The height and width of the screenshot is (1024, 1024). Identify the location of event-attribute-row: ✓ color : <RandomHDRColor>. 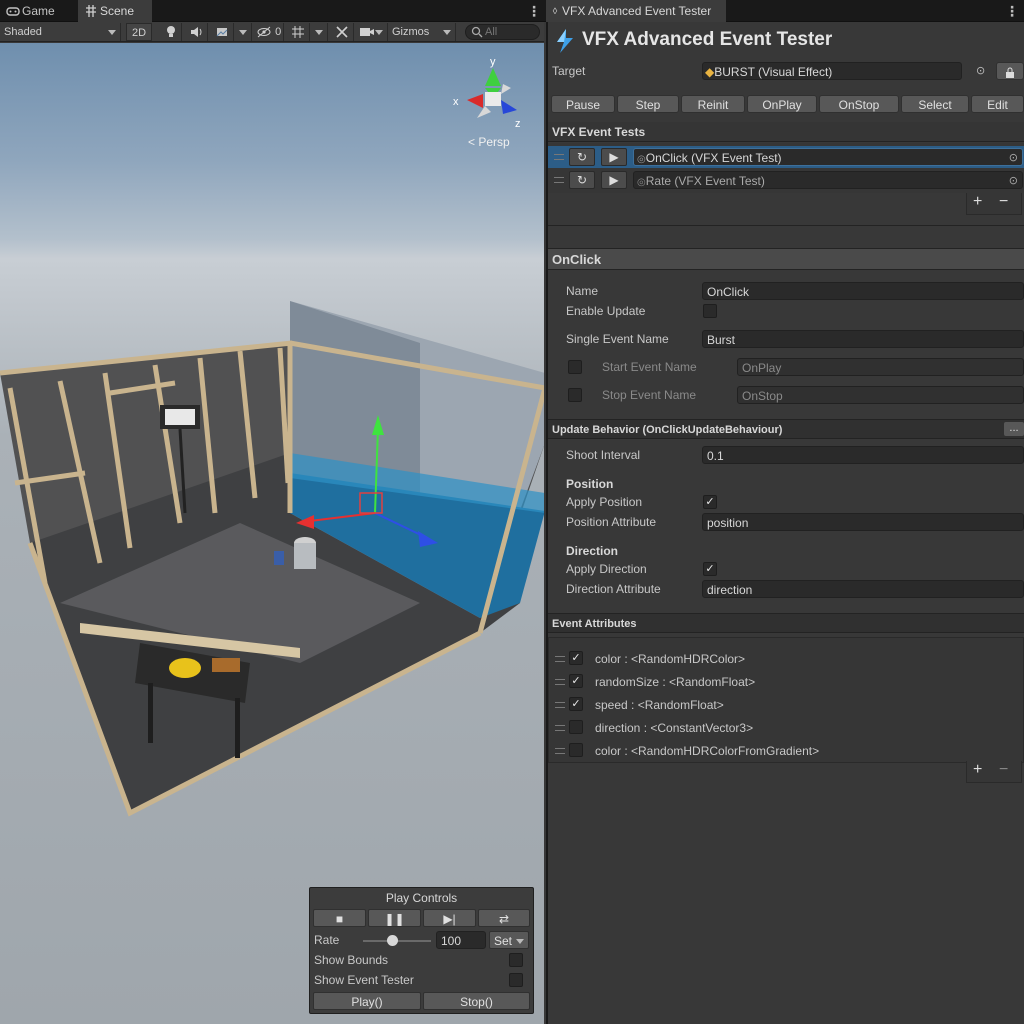
(786, 659).